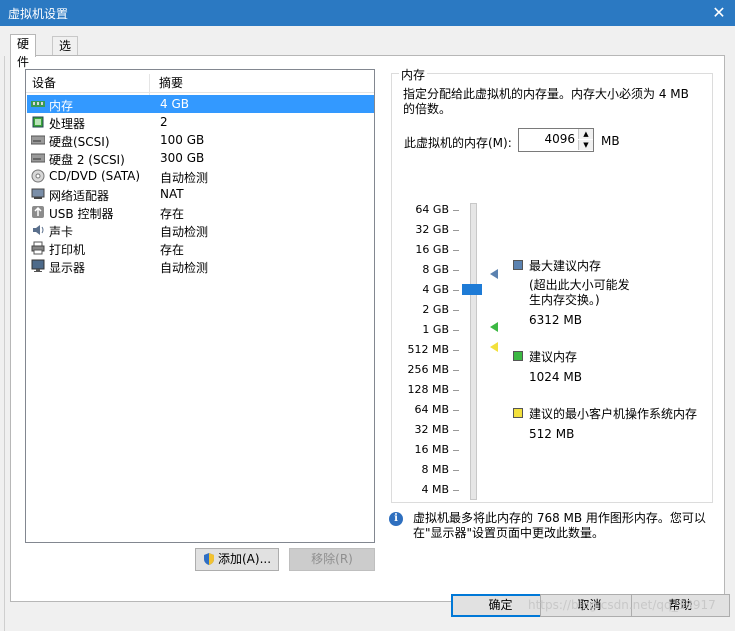 This screenshot has height=631, width=735. What do you see at coordinates (182, 140) in the screenshot?
I see `device-summary: 100 GB` at bounding box center [182, 140].